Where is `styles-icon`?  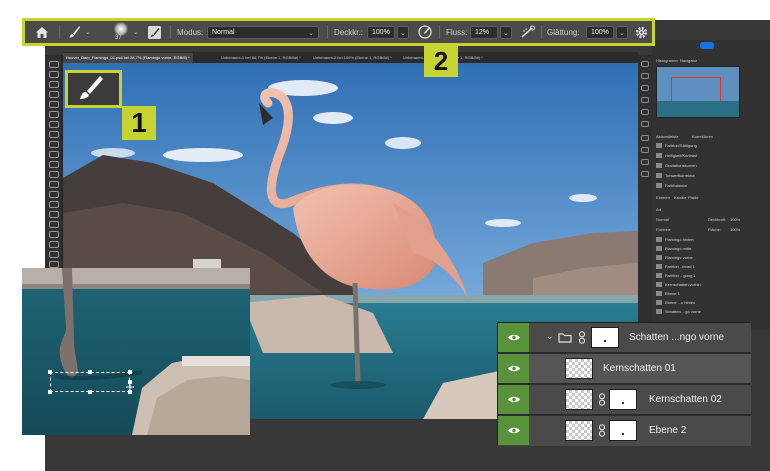 styles-icon is located at coordinates (645, 150).